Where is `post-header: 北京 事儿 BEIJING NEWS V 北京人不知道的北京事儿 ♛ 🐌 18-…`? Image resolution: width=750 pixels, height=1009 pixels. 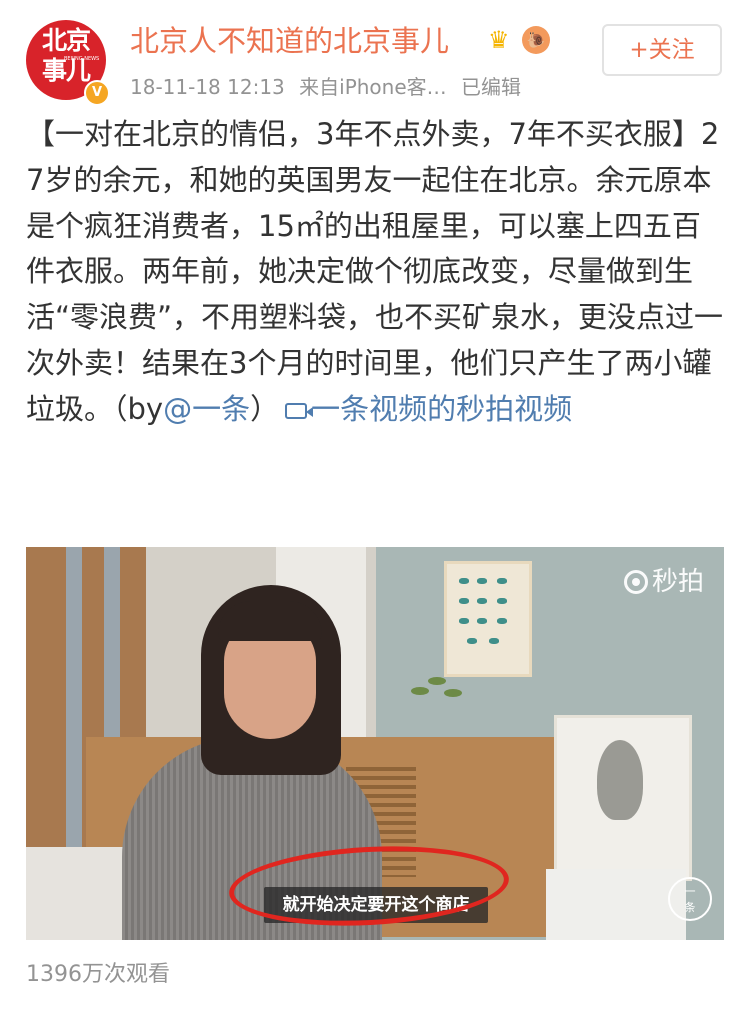
post-header: 北京 事儿 BEIJING NEWS V 北京人不知道的北京事儿 ♛ 🐌 18-… is located at coordinates (375, 55).